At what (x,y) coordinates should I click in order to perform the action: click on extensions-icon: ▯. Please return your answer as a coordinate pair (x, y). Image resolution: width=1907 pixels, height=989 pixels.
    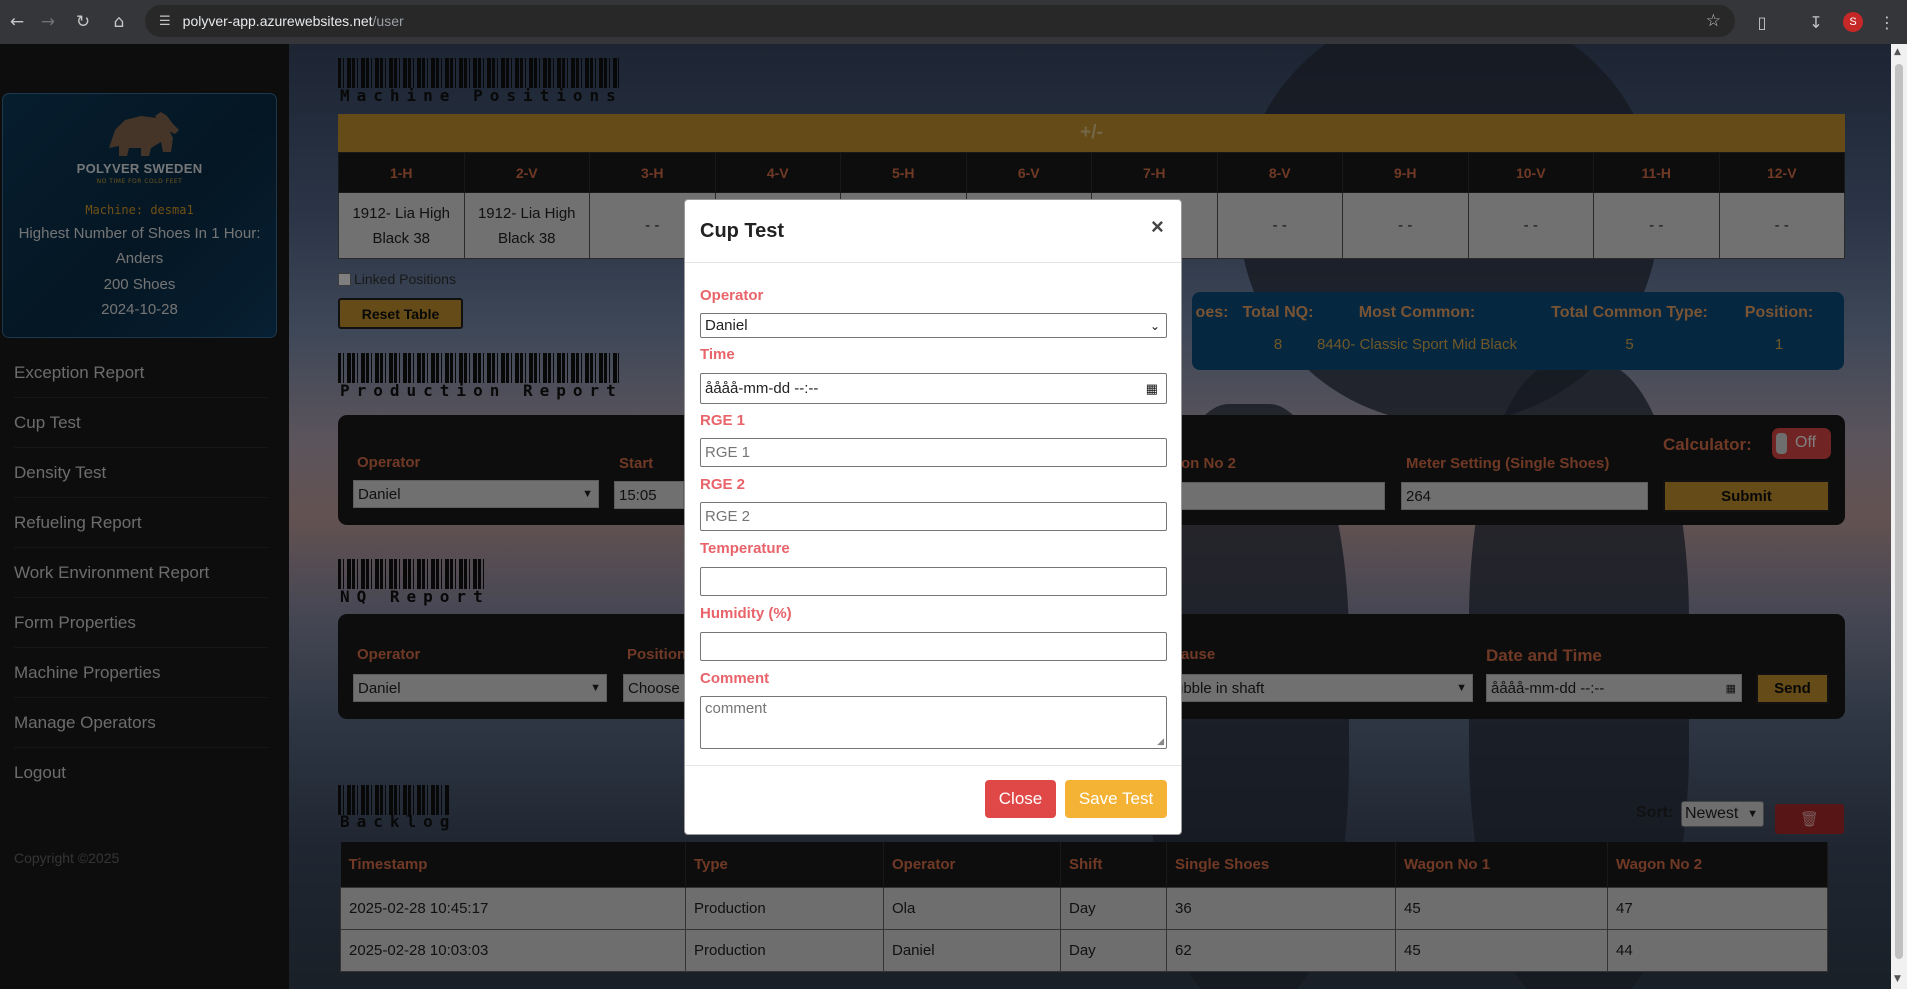
    Looking at the image, I should click on (1762, 22).